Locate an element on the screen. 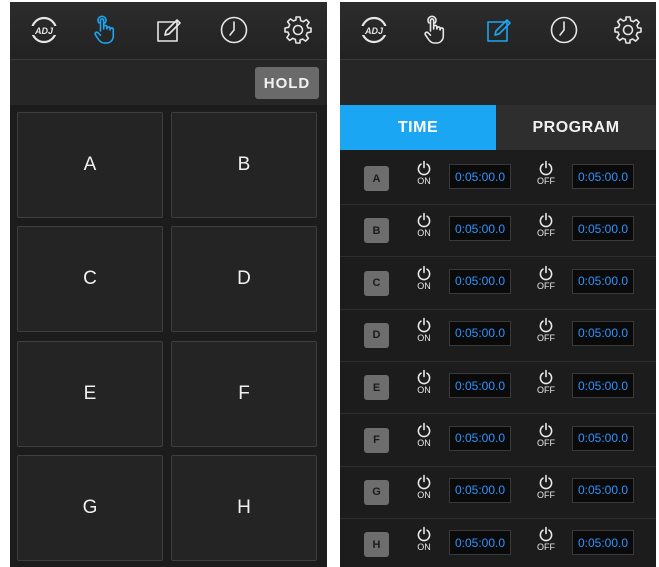 The width and height of the screenshot is (659, 567). timer-row: G ON OFF is located at coordinates (498, 492).